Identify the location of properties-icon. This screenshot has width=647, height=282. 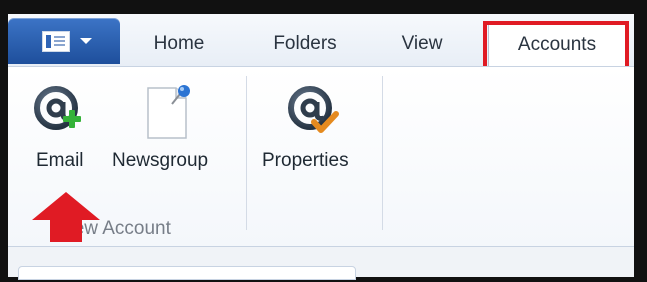
(313, 109).